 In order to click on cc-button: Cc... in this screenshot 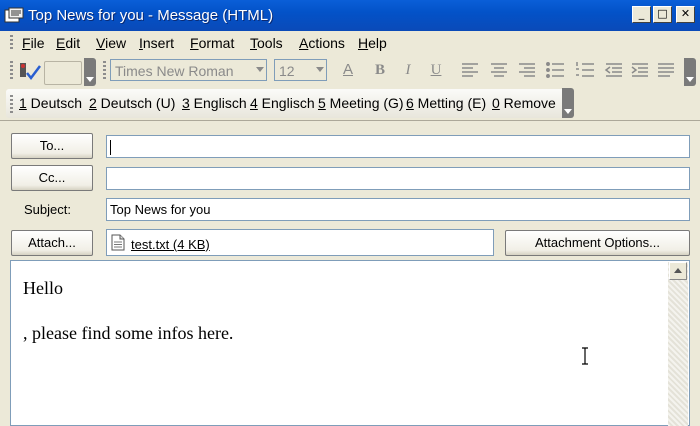, I will do `click(52, 178)`.